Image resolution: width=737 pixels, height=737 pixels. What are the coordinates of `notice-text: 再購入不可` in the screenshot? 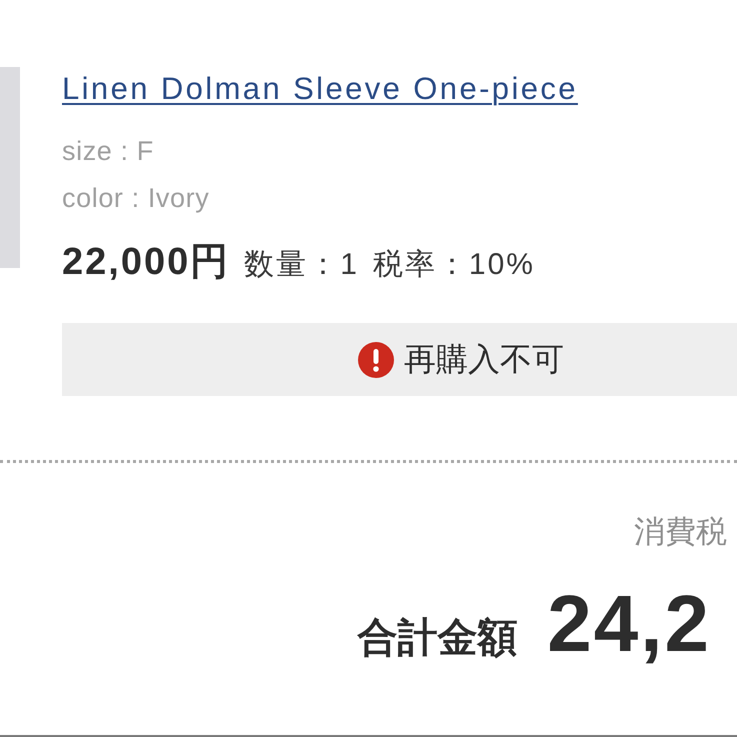 It's located at (484, 359).